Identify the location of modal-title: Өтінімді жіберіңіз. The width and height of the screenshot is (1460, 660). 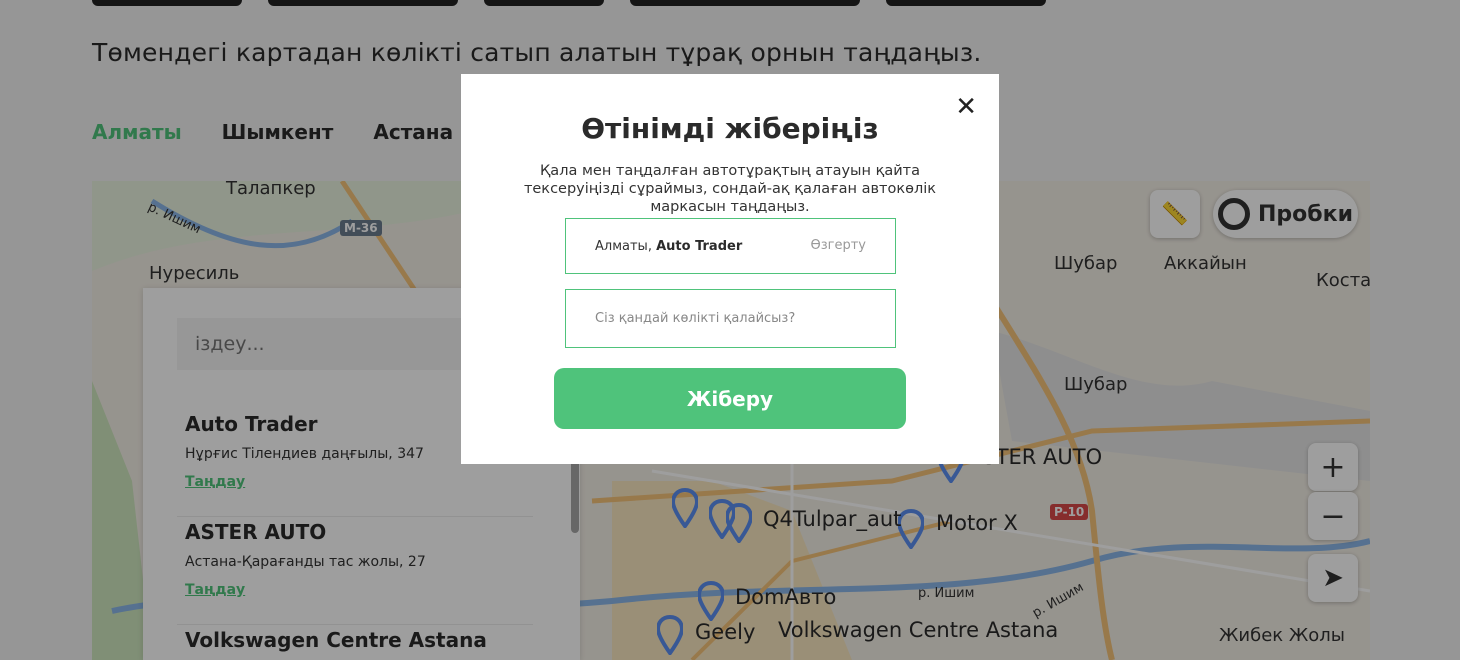
(730, 128).